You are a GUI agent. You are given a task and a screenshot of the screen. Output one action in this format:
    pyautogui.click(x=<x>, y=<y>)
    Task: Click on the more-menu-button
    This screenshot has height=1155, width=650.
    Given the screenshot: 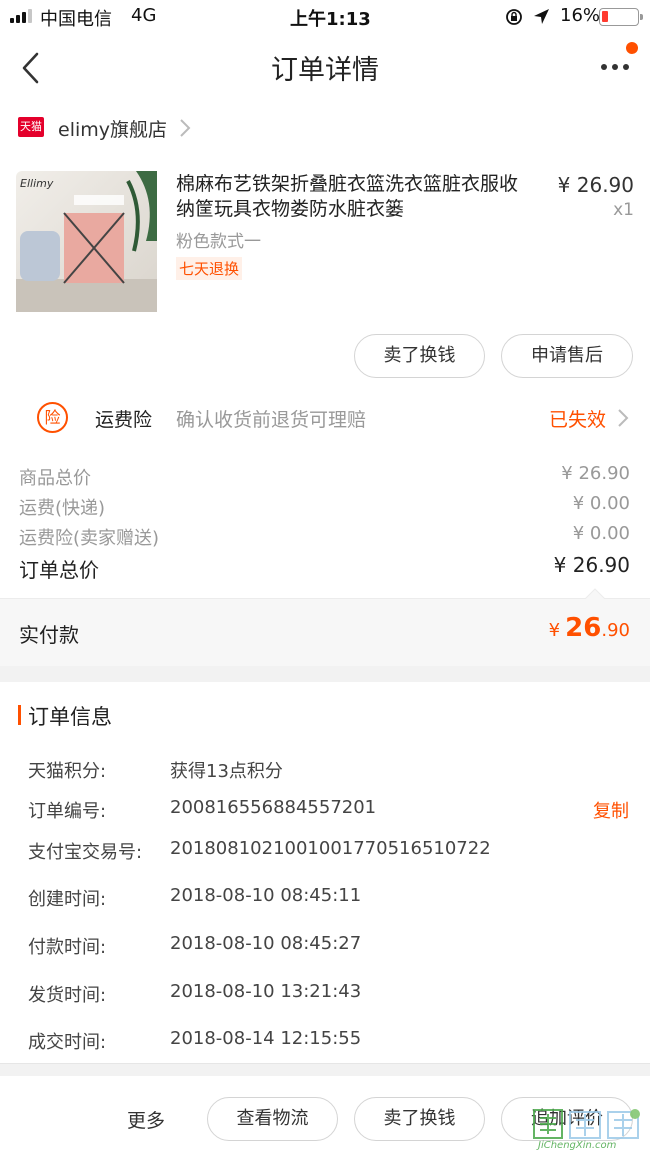 What is the action you would take?
    pyautogui.click(x=616, y=69)
    